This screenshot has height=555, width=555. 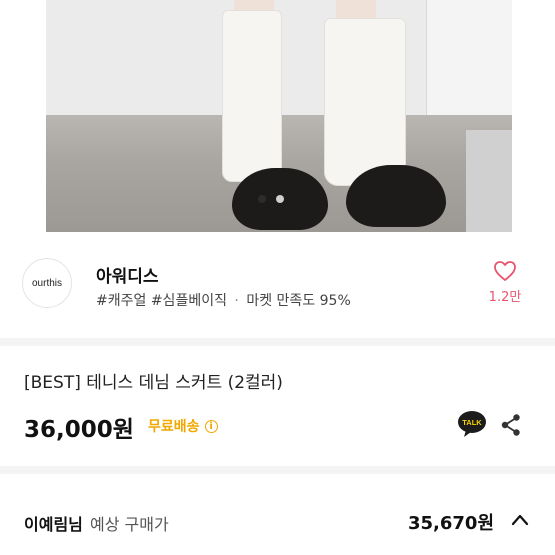 I want to click on talk-icon-label: TALK, so click(x=472, y=422).